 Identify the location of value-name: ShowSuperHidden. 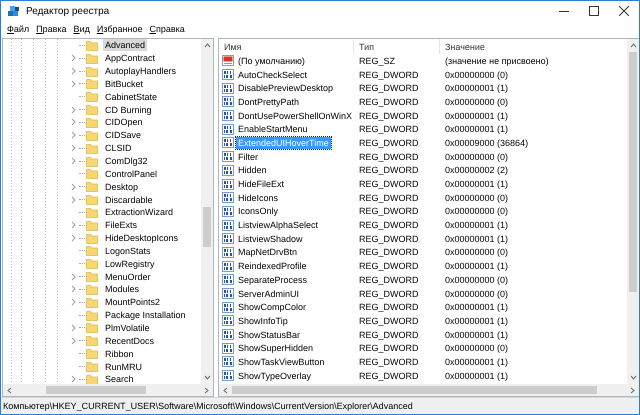
(276, 348).